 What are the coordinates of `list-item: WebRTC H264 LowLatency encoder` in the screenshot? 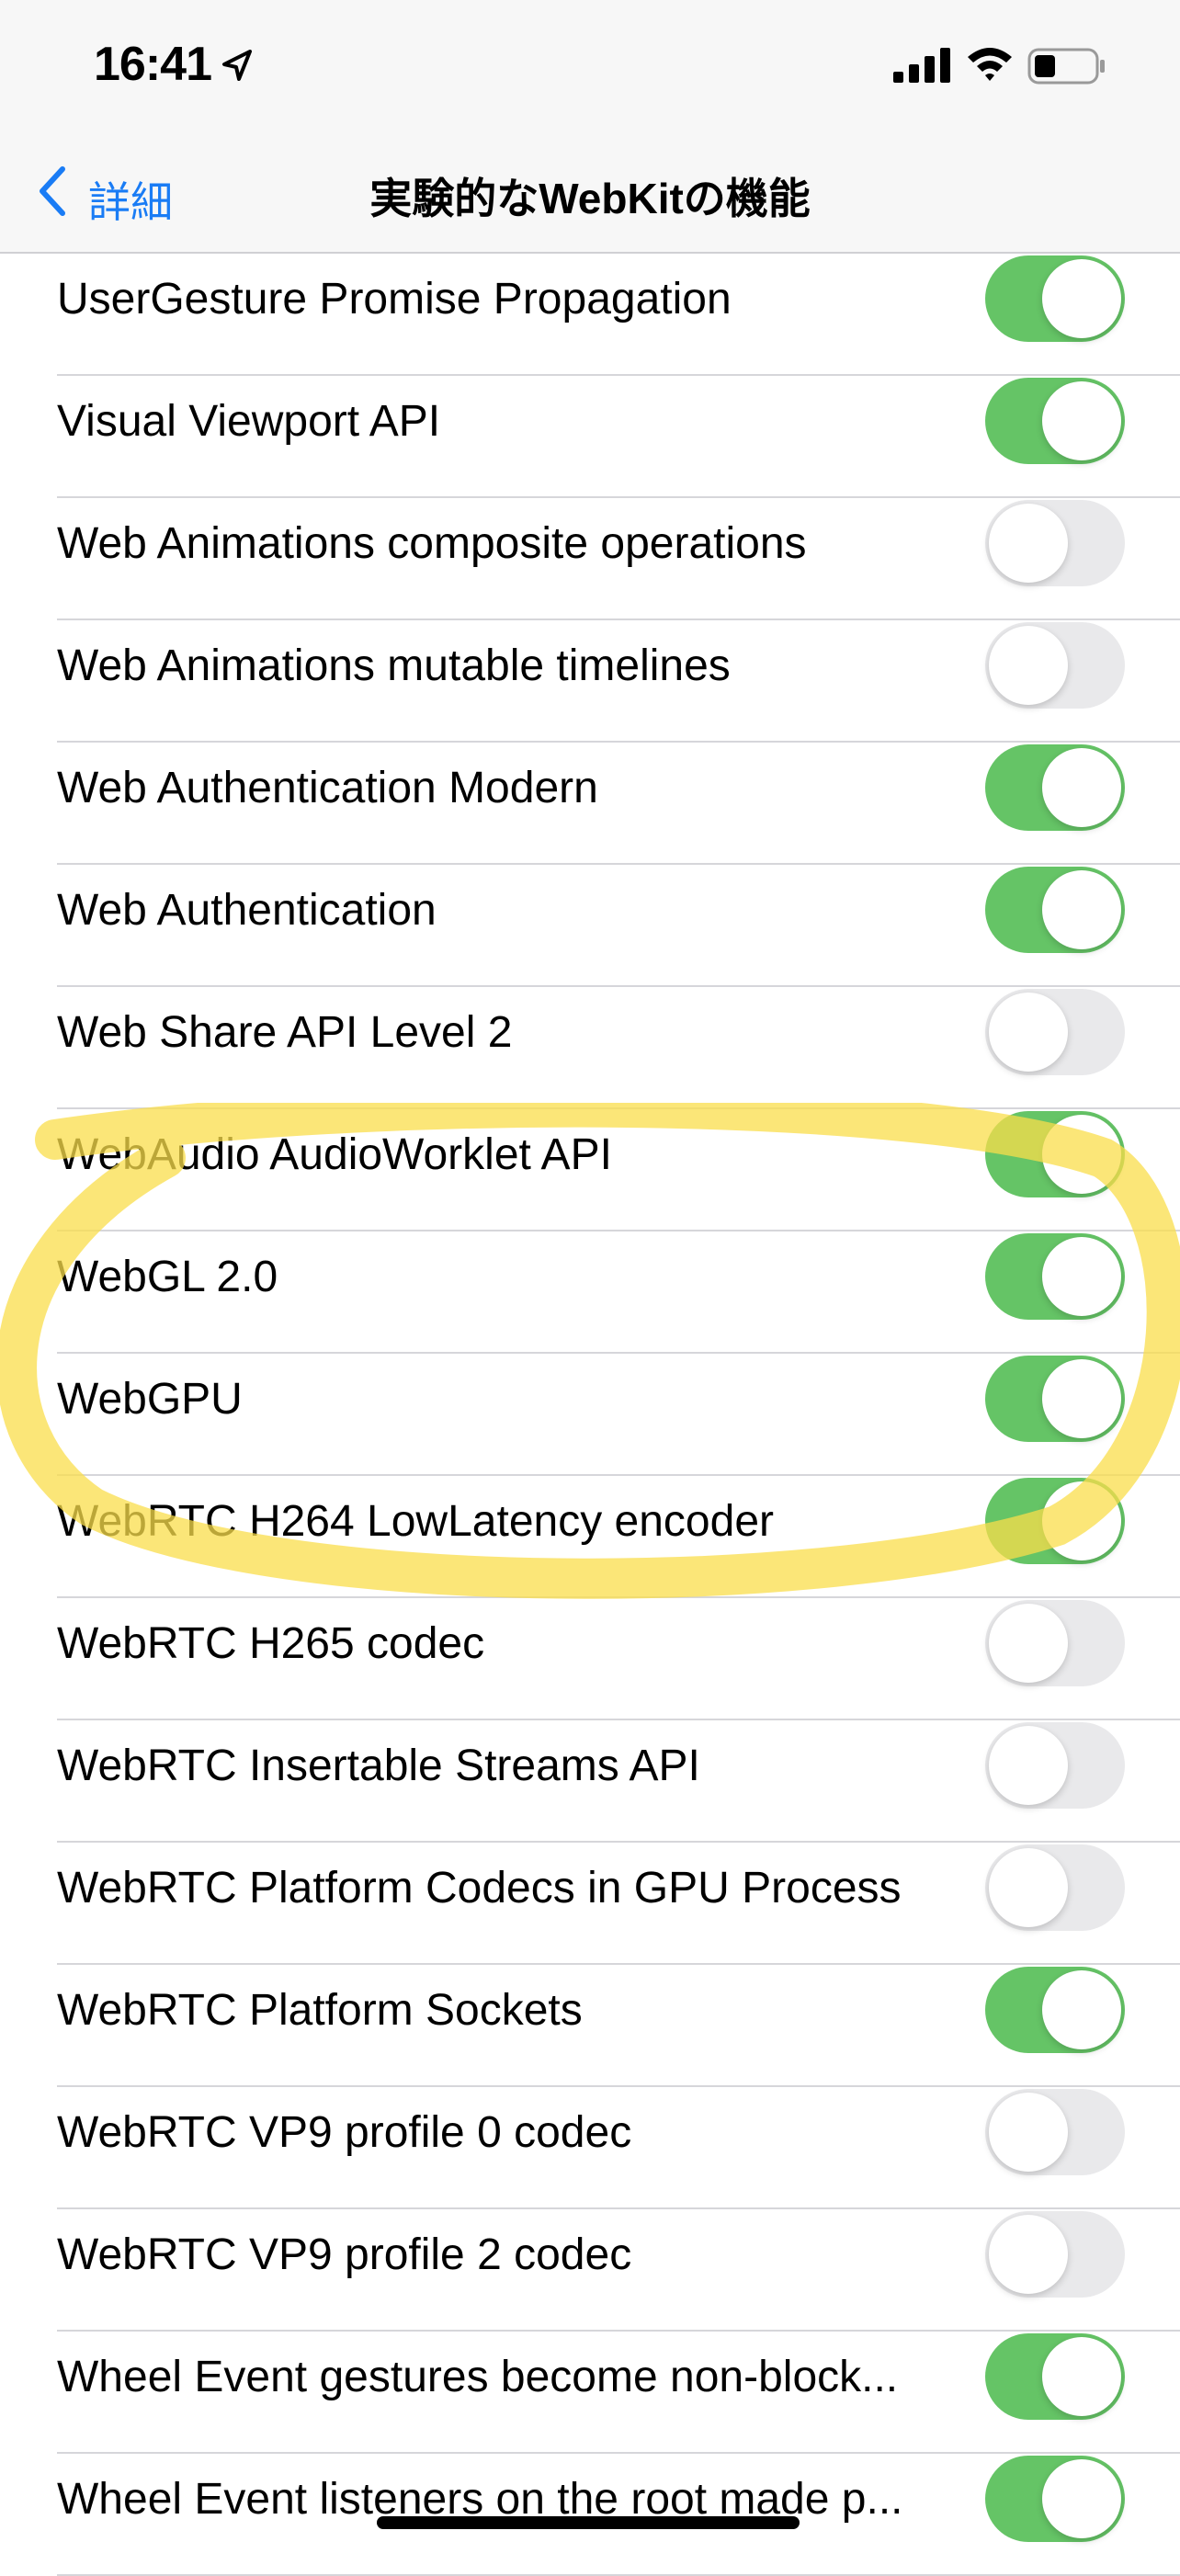 It's located at (590, 1537).